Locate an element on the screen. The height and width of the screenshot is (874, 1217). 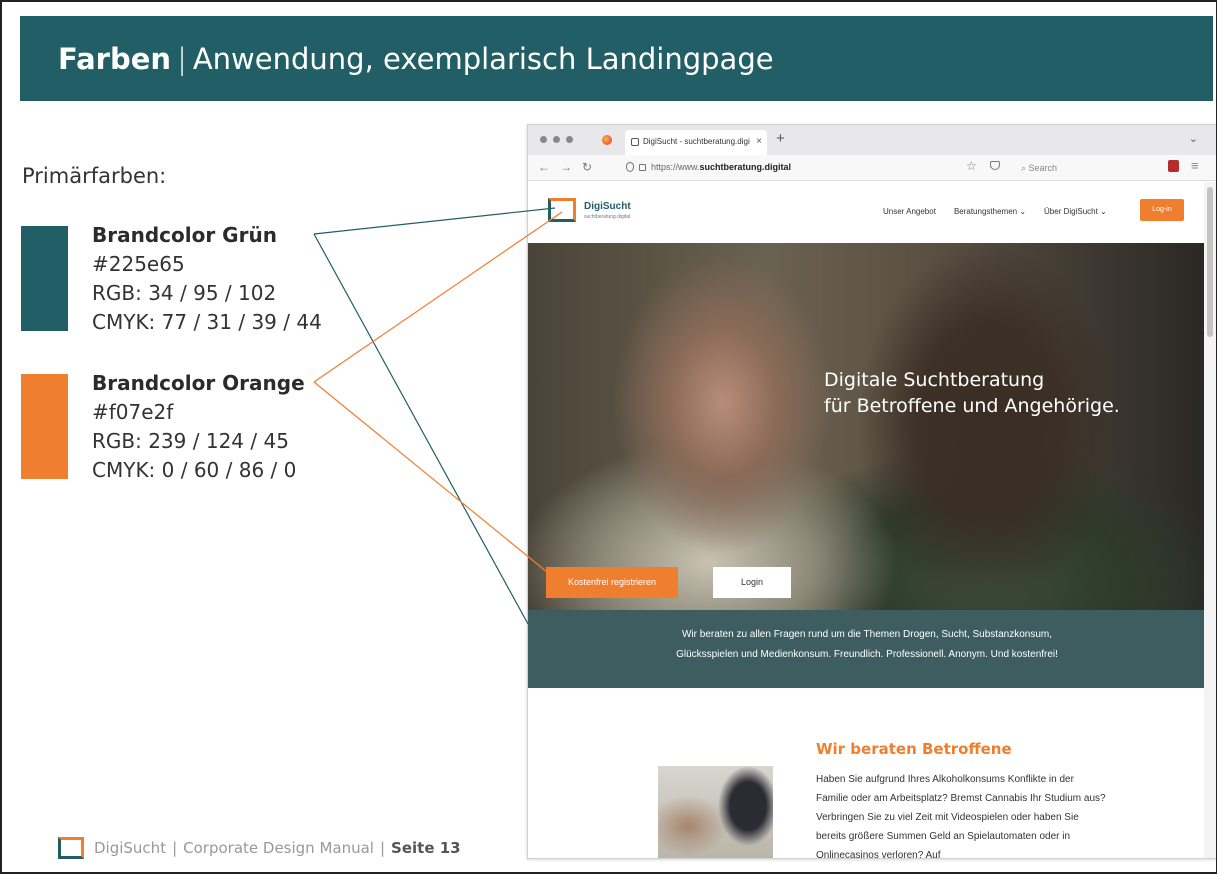
orange-line-to-logo is located at coordinates (438, 297).